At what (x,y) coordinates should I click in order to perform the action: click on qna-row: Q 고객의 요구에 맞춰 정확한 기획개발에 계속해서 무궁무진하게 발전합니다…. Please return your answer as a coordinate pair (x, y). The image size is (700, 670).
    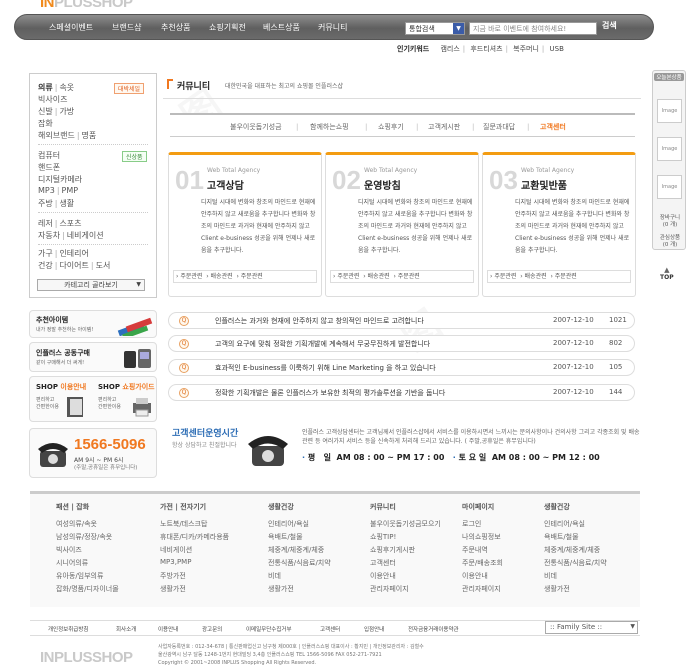
    Looking at the image, I should click on (401, 343).